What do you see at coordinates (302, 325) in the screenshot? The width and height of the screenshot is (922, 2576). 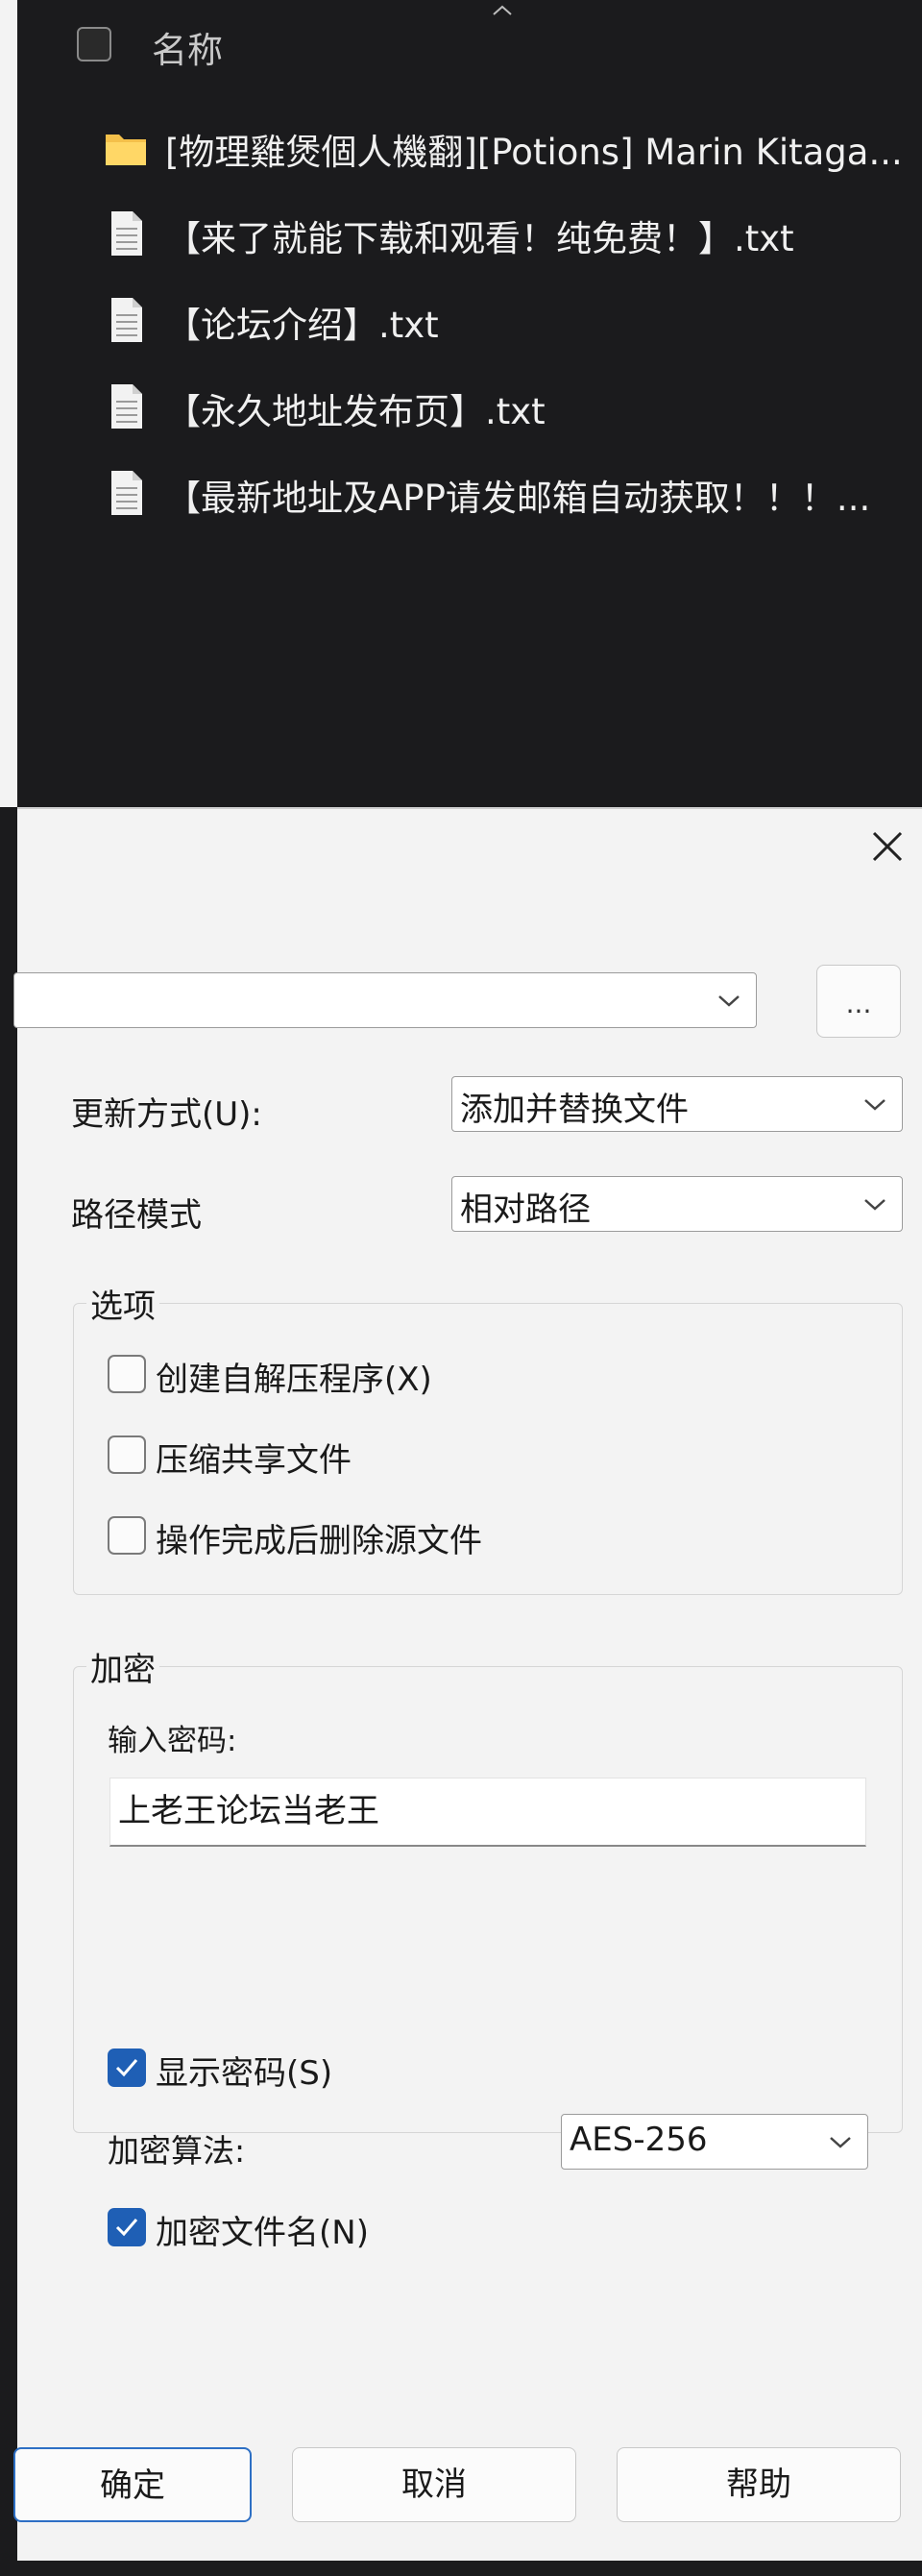 I see `file-name: 【论坛介绍】.txt` at bounding box center [302, 325].